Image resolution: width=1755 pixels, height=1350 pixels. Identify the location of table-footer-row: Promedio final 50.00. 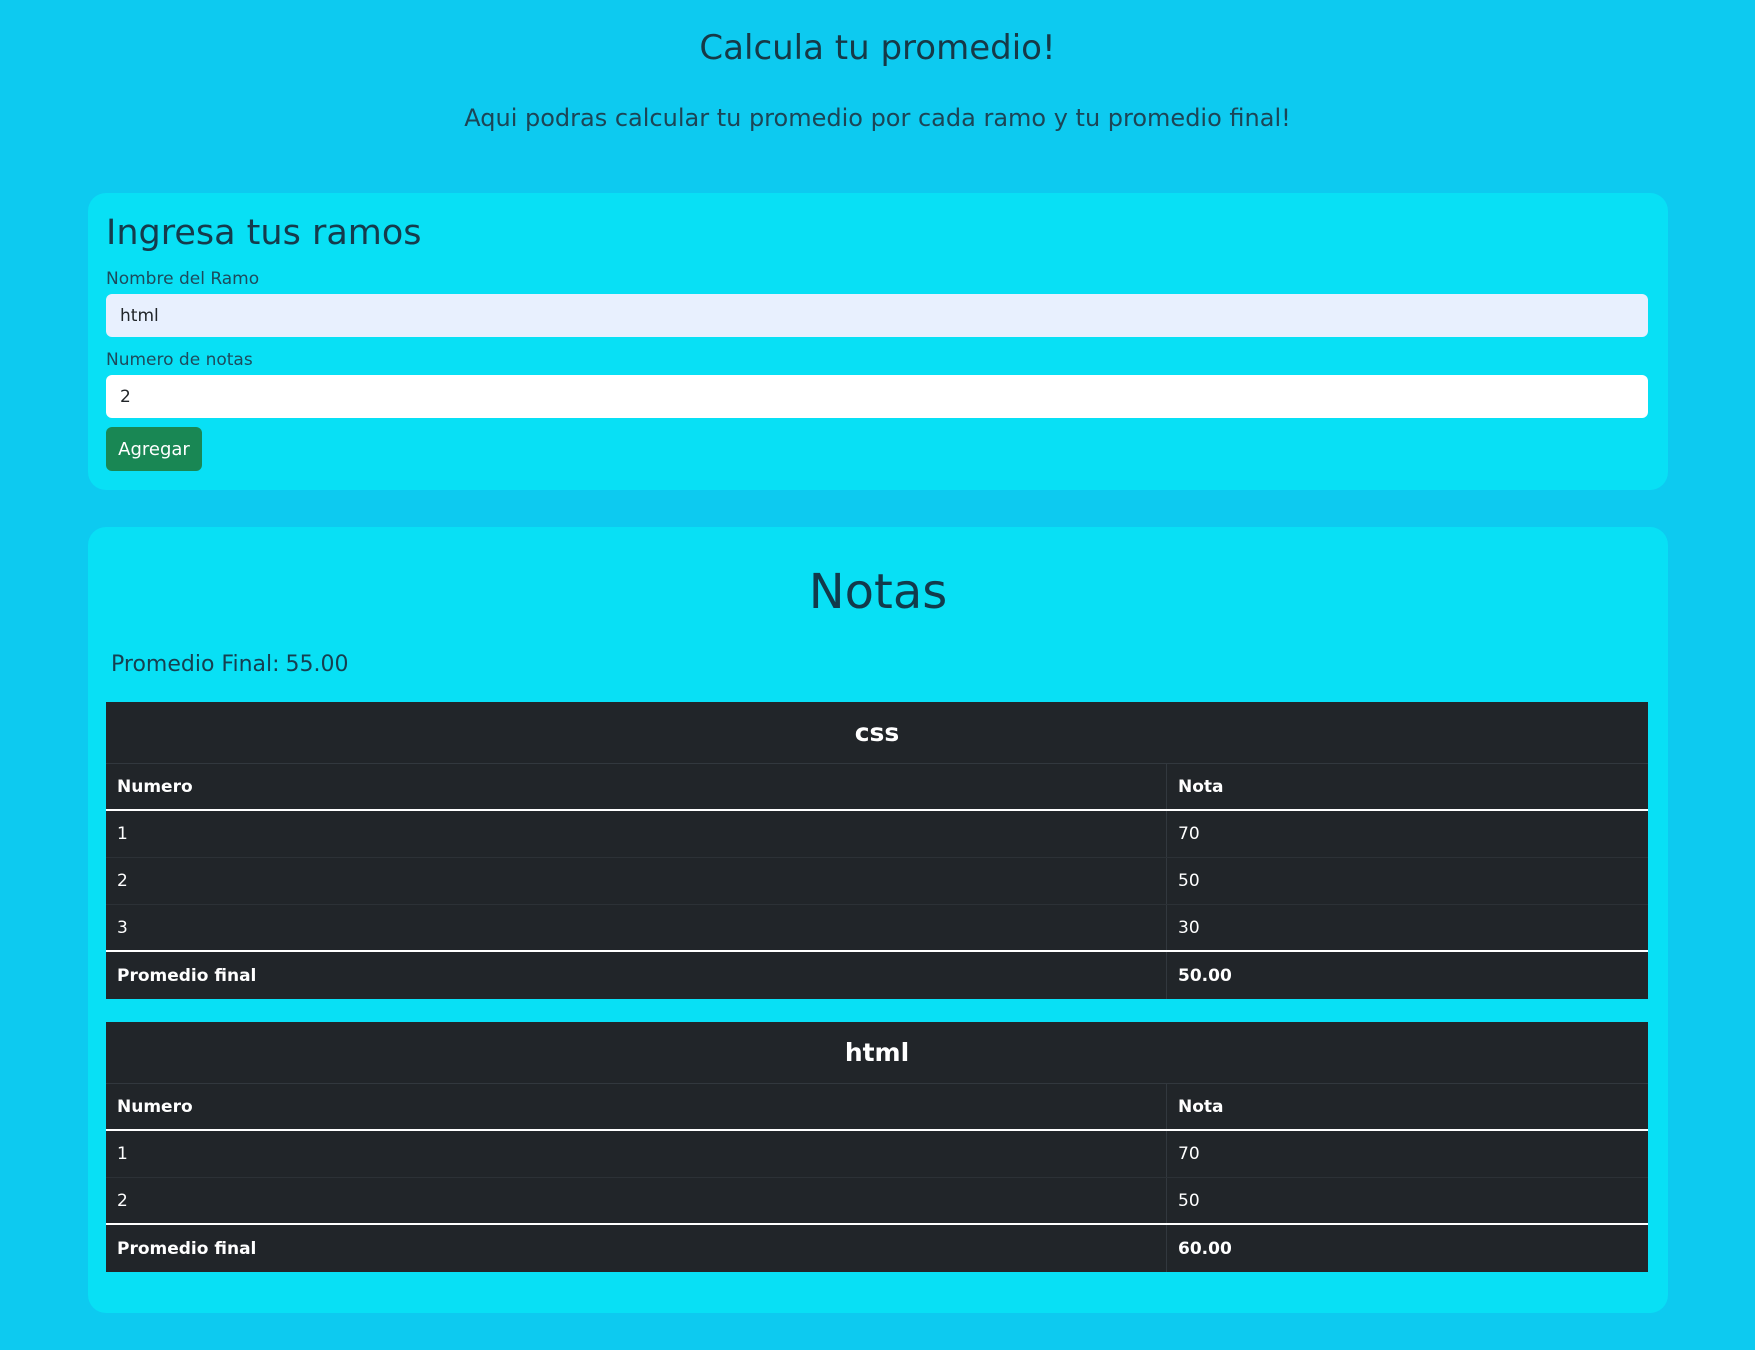
(877, 975).